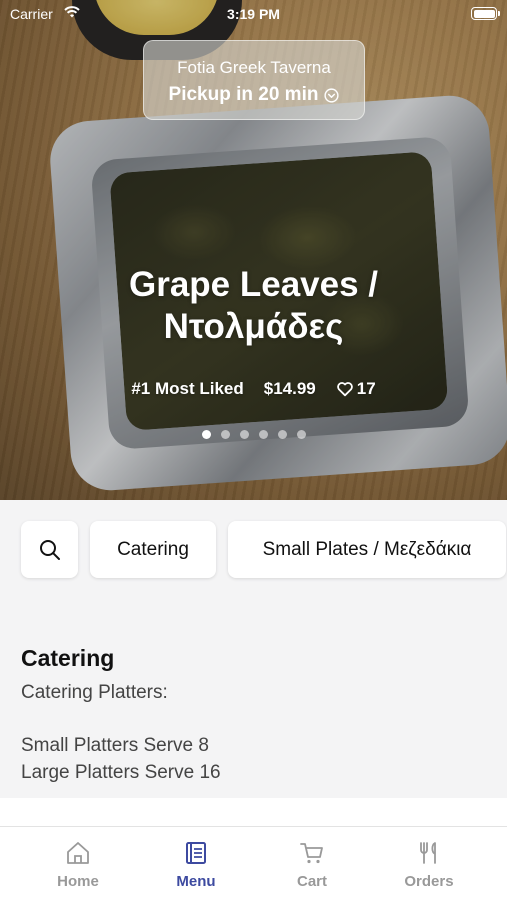 This screenshot has width=507, height=900. I want to click on chevron-down-circle-icon, so click(332, 95).